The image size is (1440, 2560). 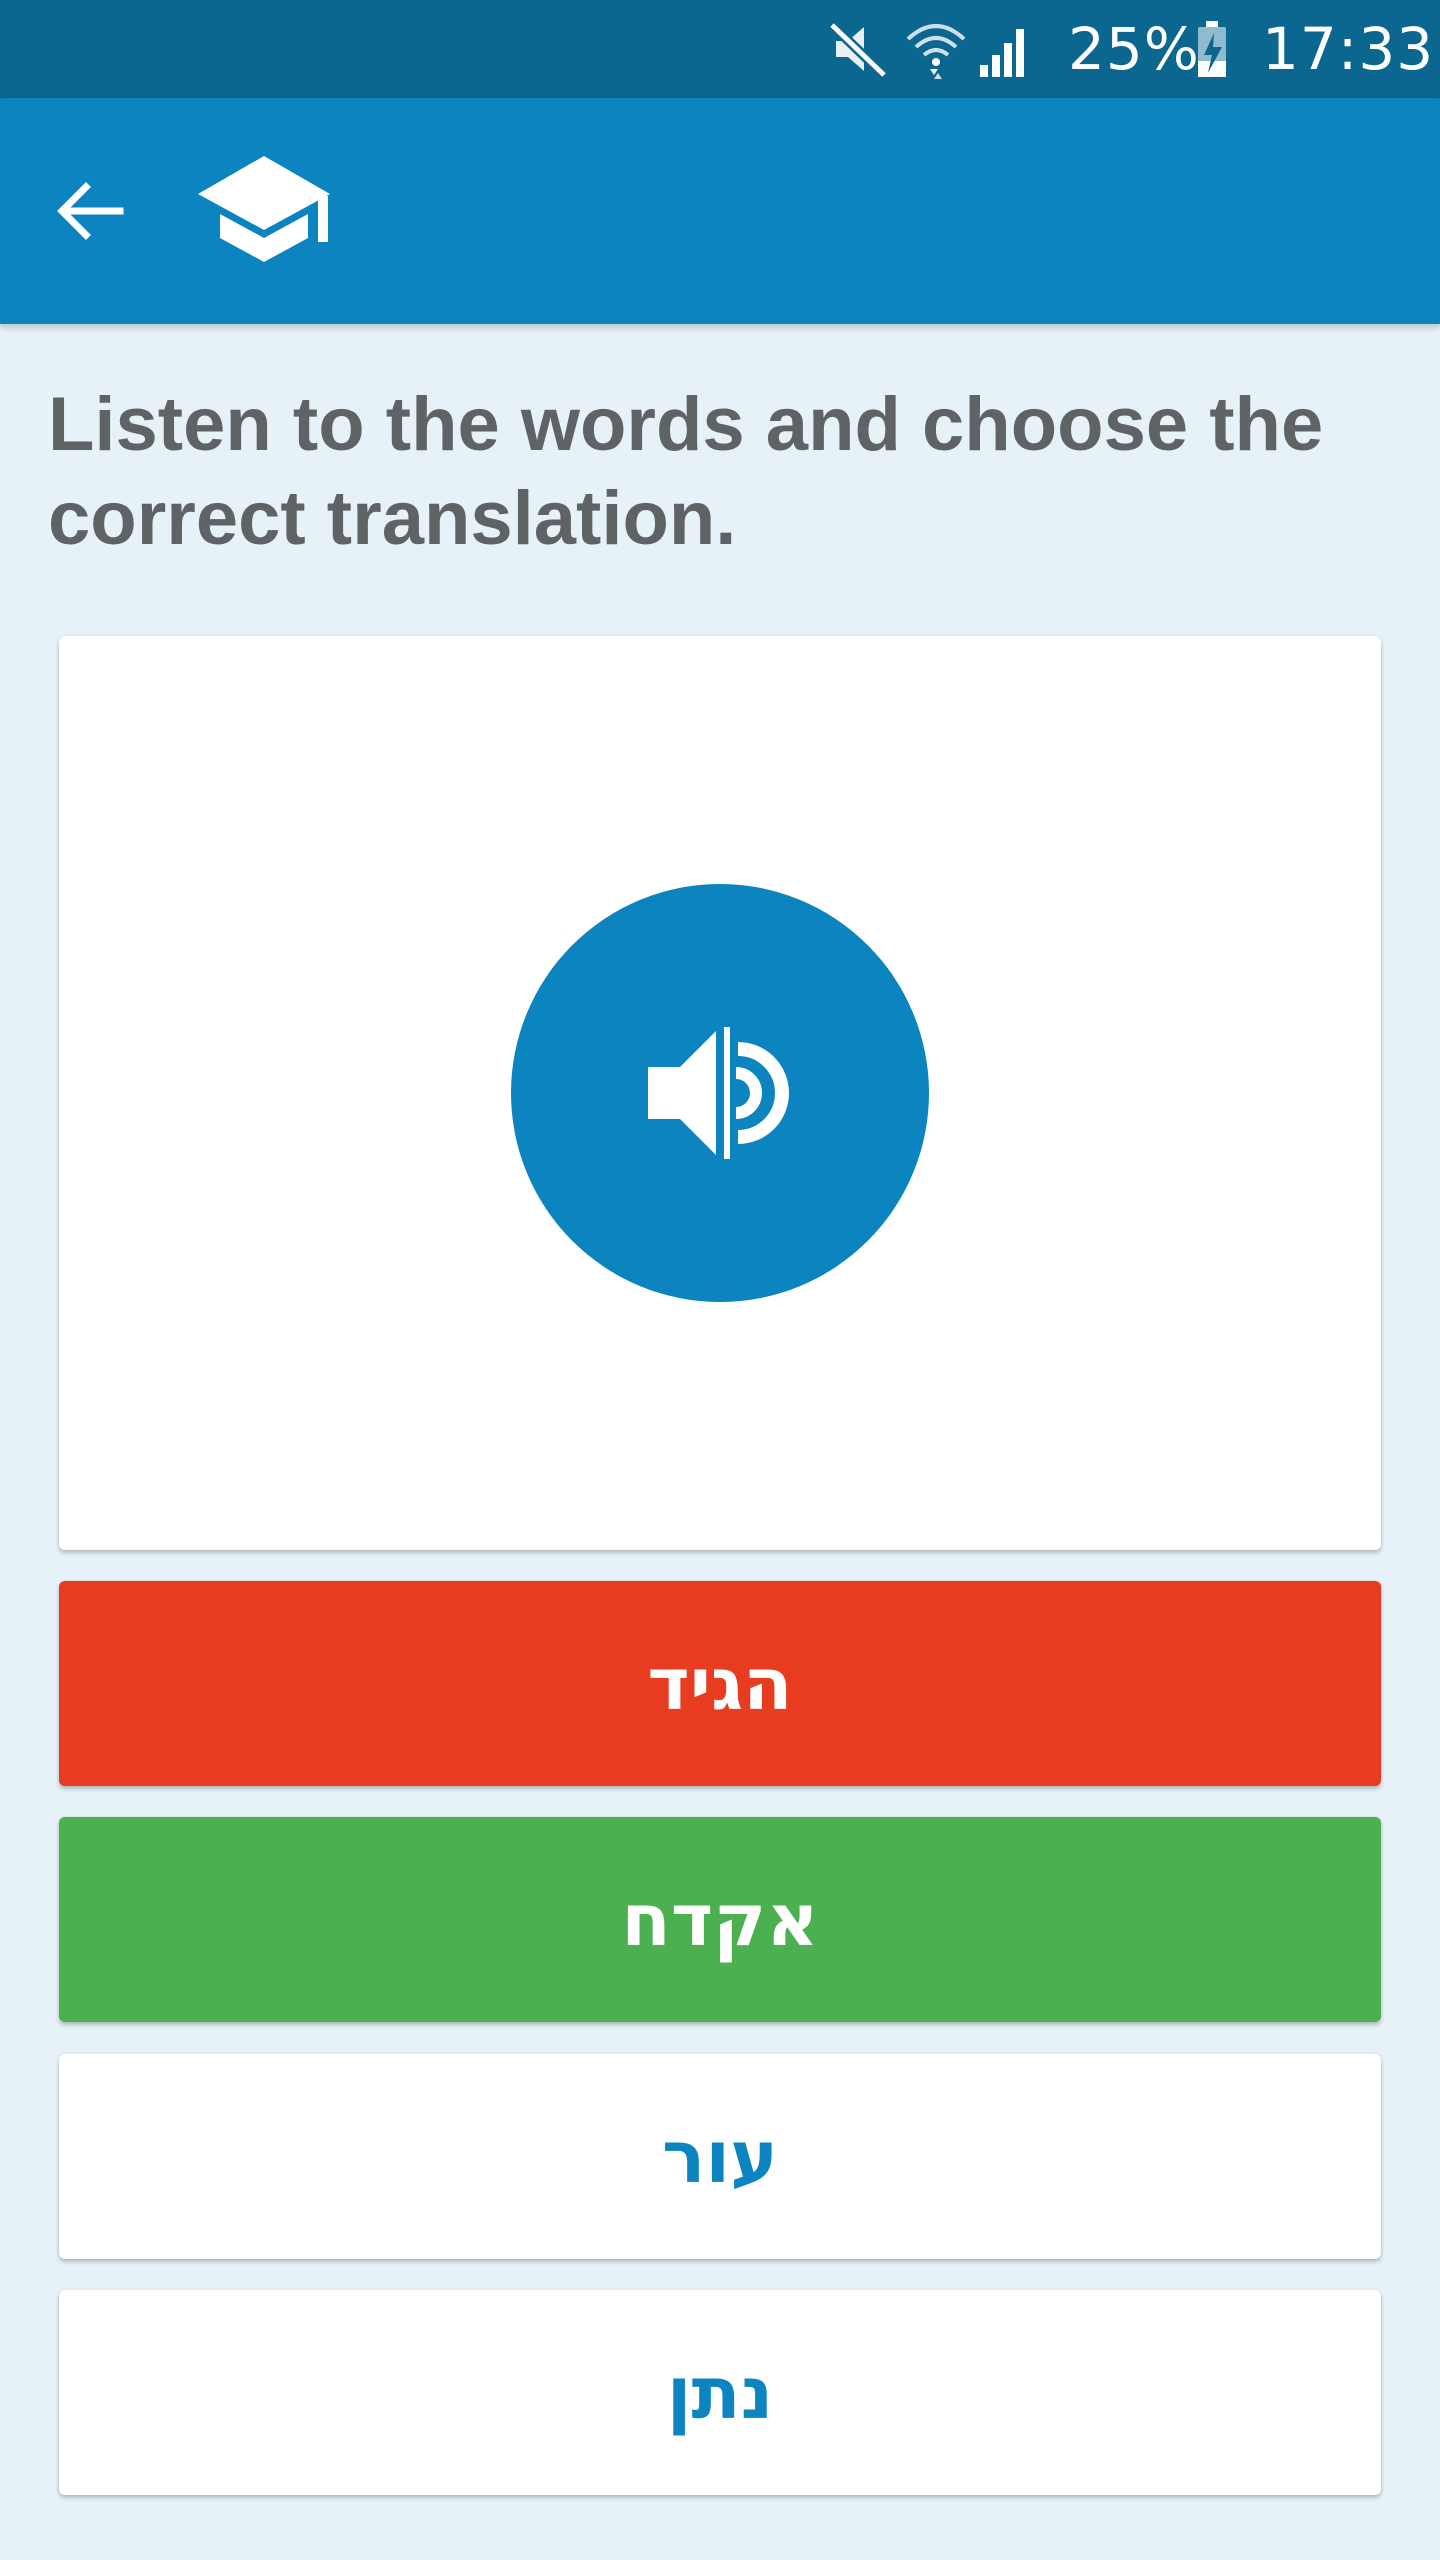 What do you see at coordinates (859, 49) in the screenshot?
I see `mute-icon` at bounding box center [859, 49].